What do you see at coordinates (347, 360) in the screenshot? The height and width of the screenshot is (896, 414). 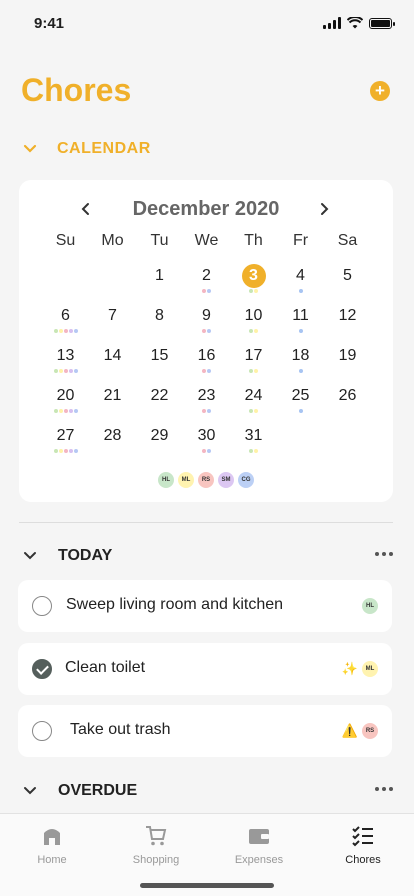 I see `calendar-day: 19` at bounding box center [347, 360].